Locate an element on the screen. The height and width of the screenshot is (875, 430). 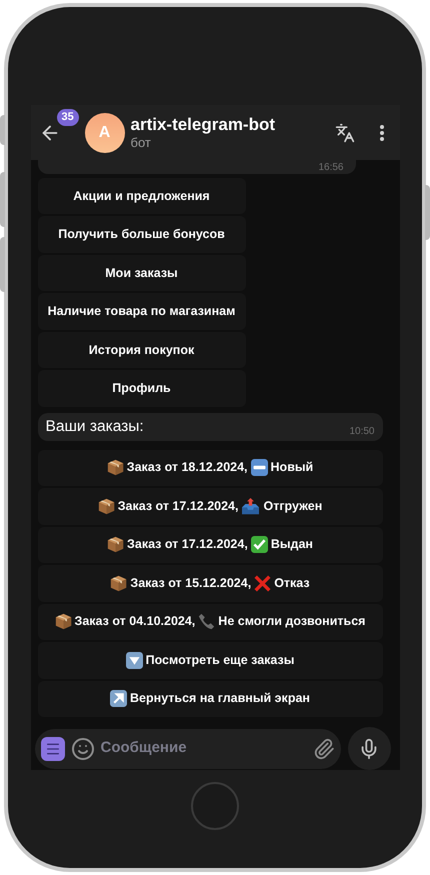
order-button: Заказ от 15.12.2024, Отказ is located at coordinates (210, 583).